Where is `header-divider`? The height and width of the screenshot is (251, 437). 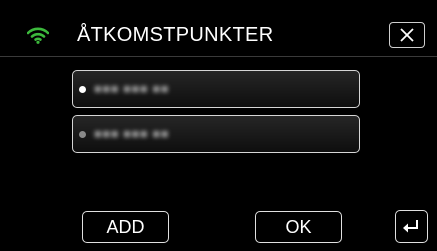
header-divider is located at coordinates (218, 56).